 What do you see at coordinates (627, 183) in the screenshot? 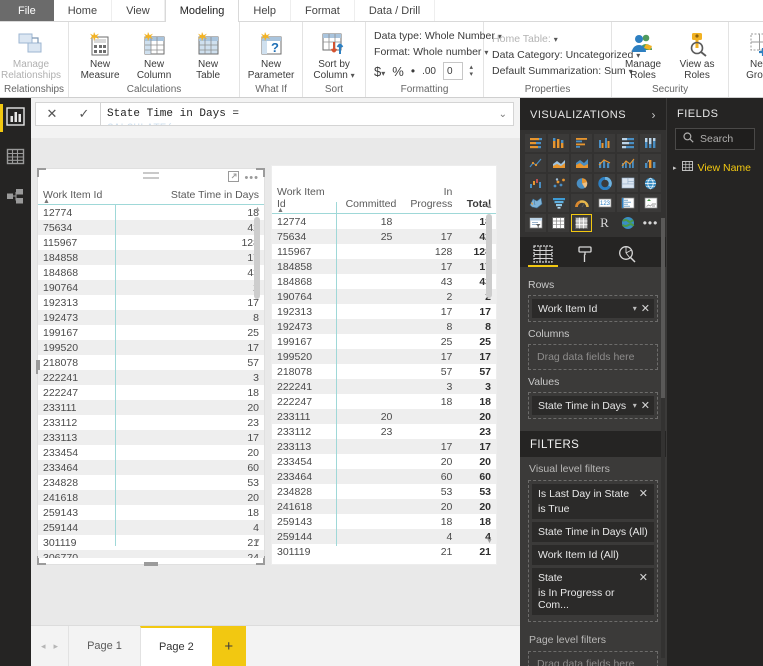
I see `viz-treemap` at bounding box center [627, 183].